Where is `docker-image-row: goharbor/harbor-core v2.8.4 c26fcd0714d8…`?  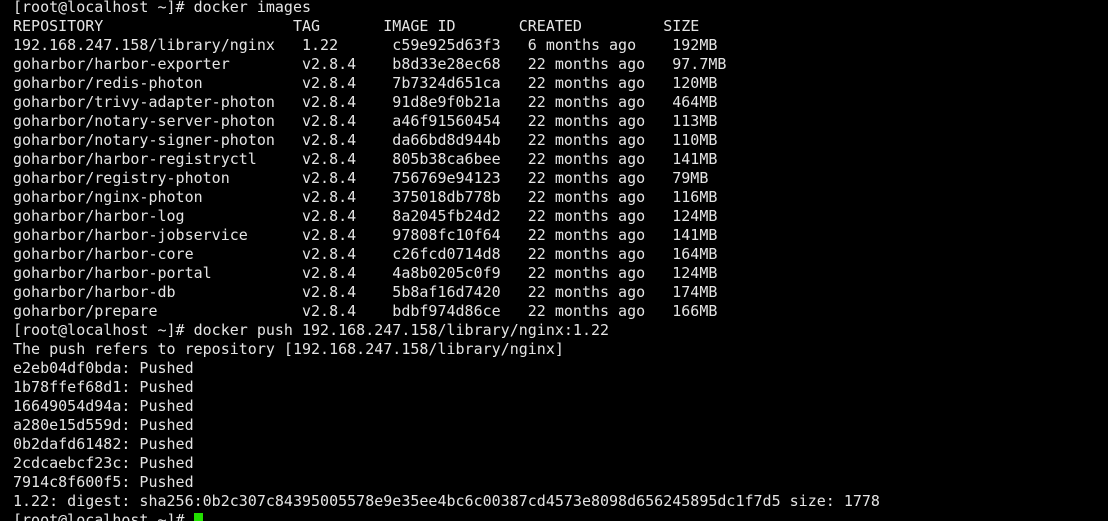
docker-image-row: goharbor/harbor-core v2.8.4 c26fcd0714d8… is located at coordinates (365, 254).